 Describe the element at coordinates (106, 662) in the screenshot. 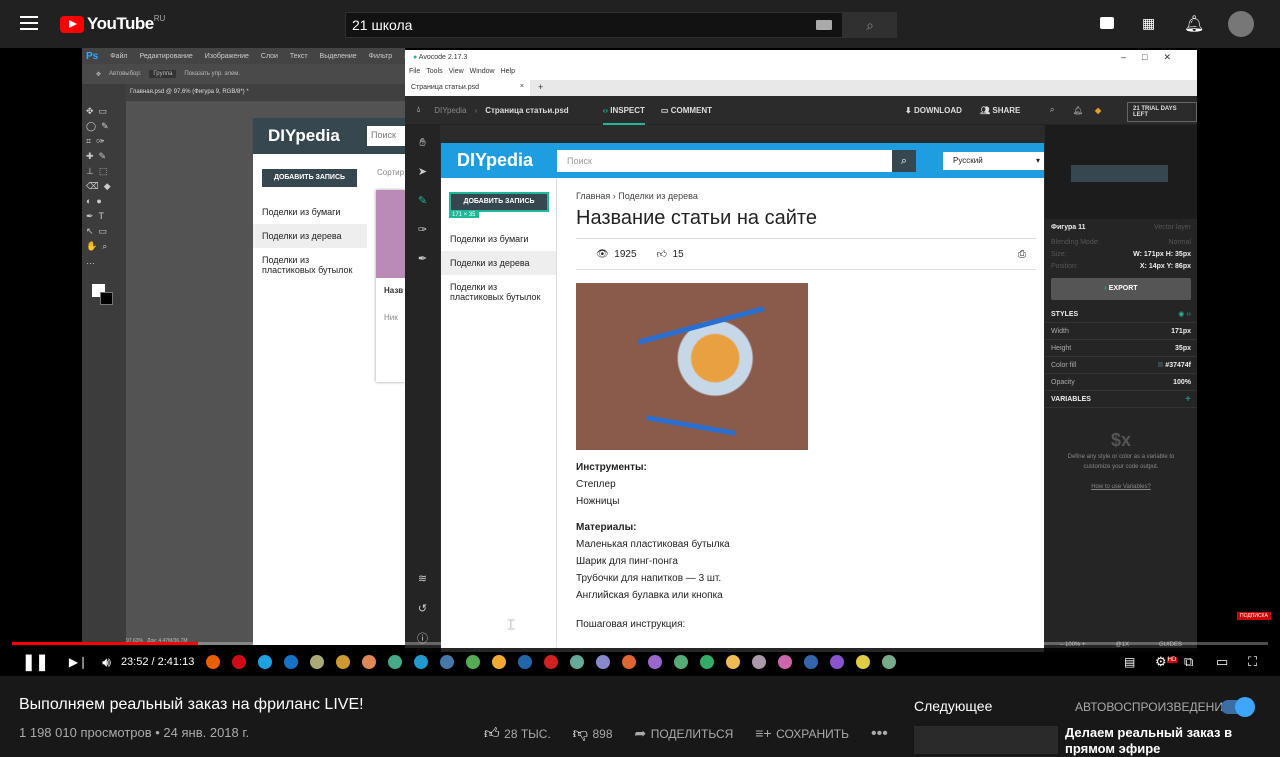

I see `volume-button: 🔊︎` at that location.